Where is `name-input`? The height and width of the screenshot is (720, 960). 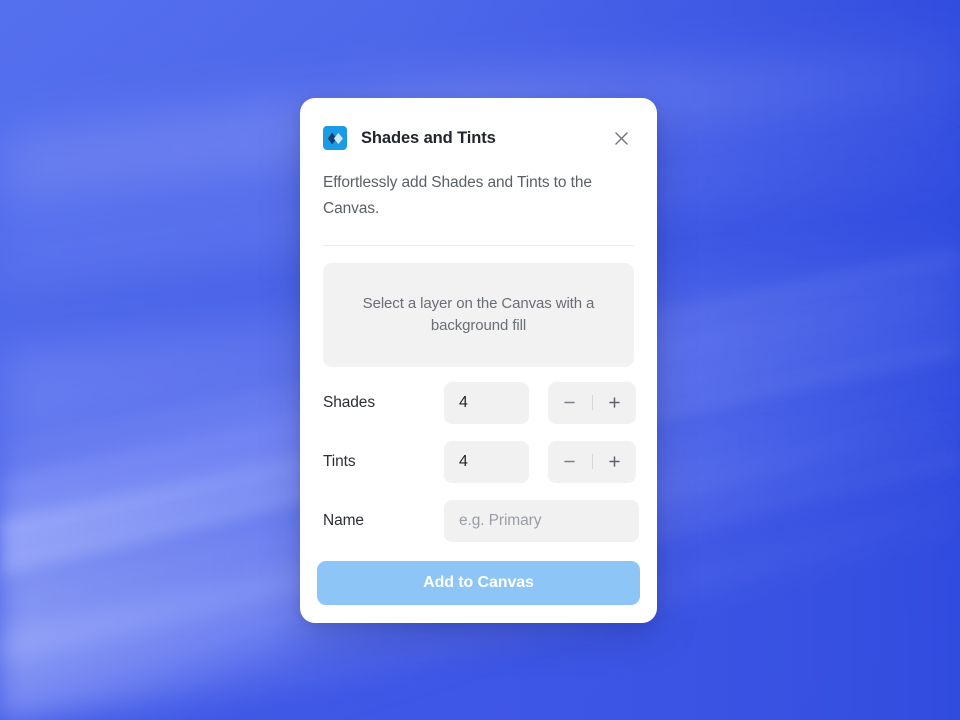
name-input is located at coordinates (541, 520).